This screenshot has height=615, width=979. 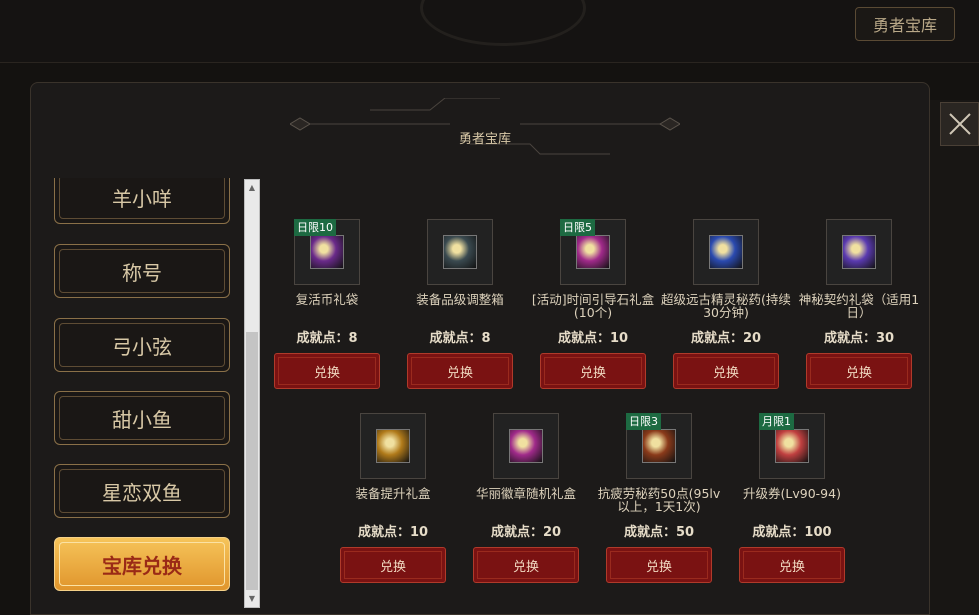 I want to click on sidebar-item-label: 甜小鱼, so click(x=142, y=419).